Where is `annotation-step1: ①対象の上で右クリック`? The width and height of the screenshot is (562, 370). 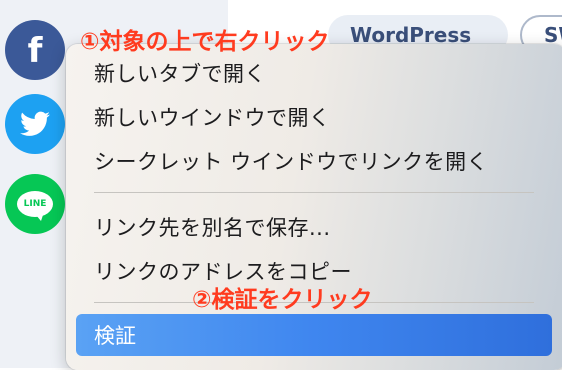 annotation-step1: ①対象の上で右クリック is located at coordinates (205, 42).